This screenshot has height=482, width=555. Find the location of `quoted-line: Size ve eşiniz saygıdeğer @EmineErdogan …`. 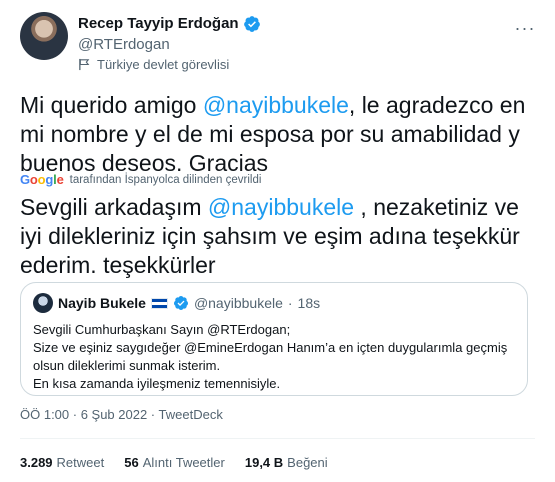

quoted-line: Size ve eşiniz saygıdeğer @EmineErdogan … is located at coordinates (270, 356).